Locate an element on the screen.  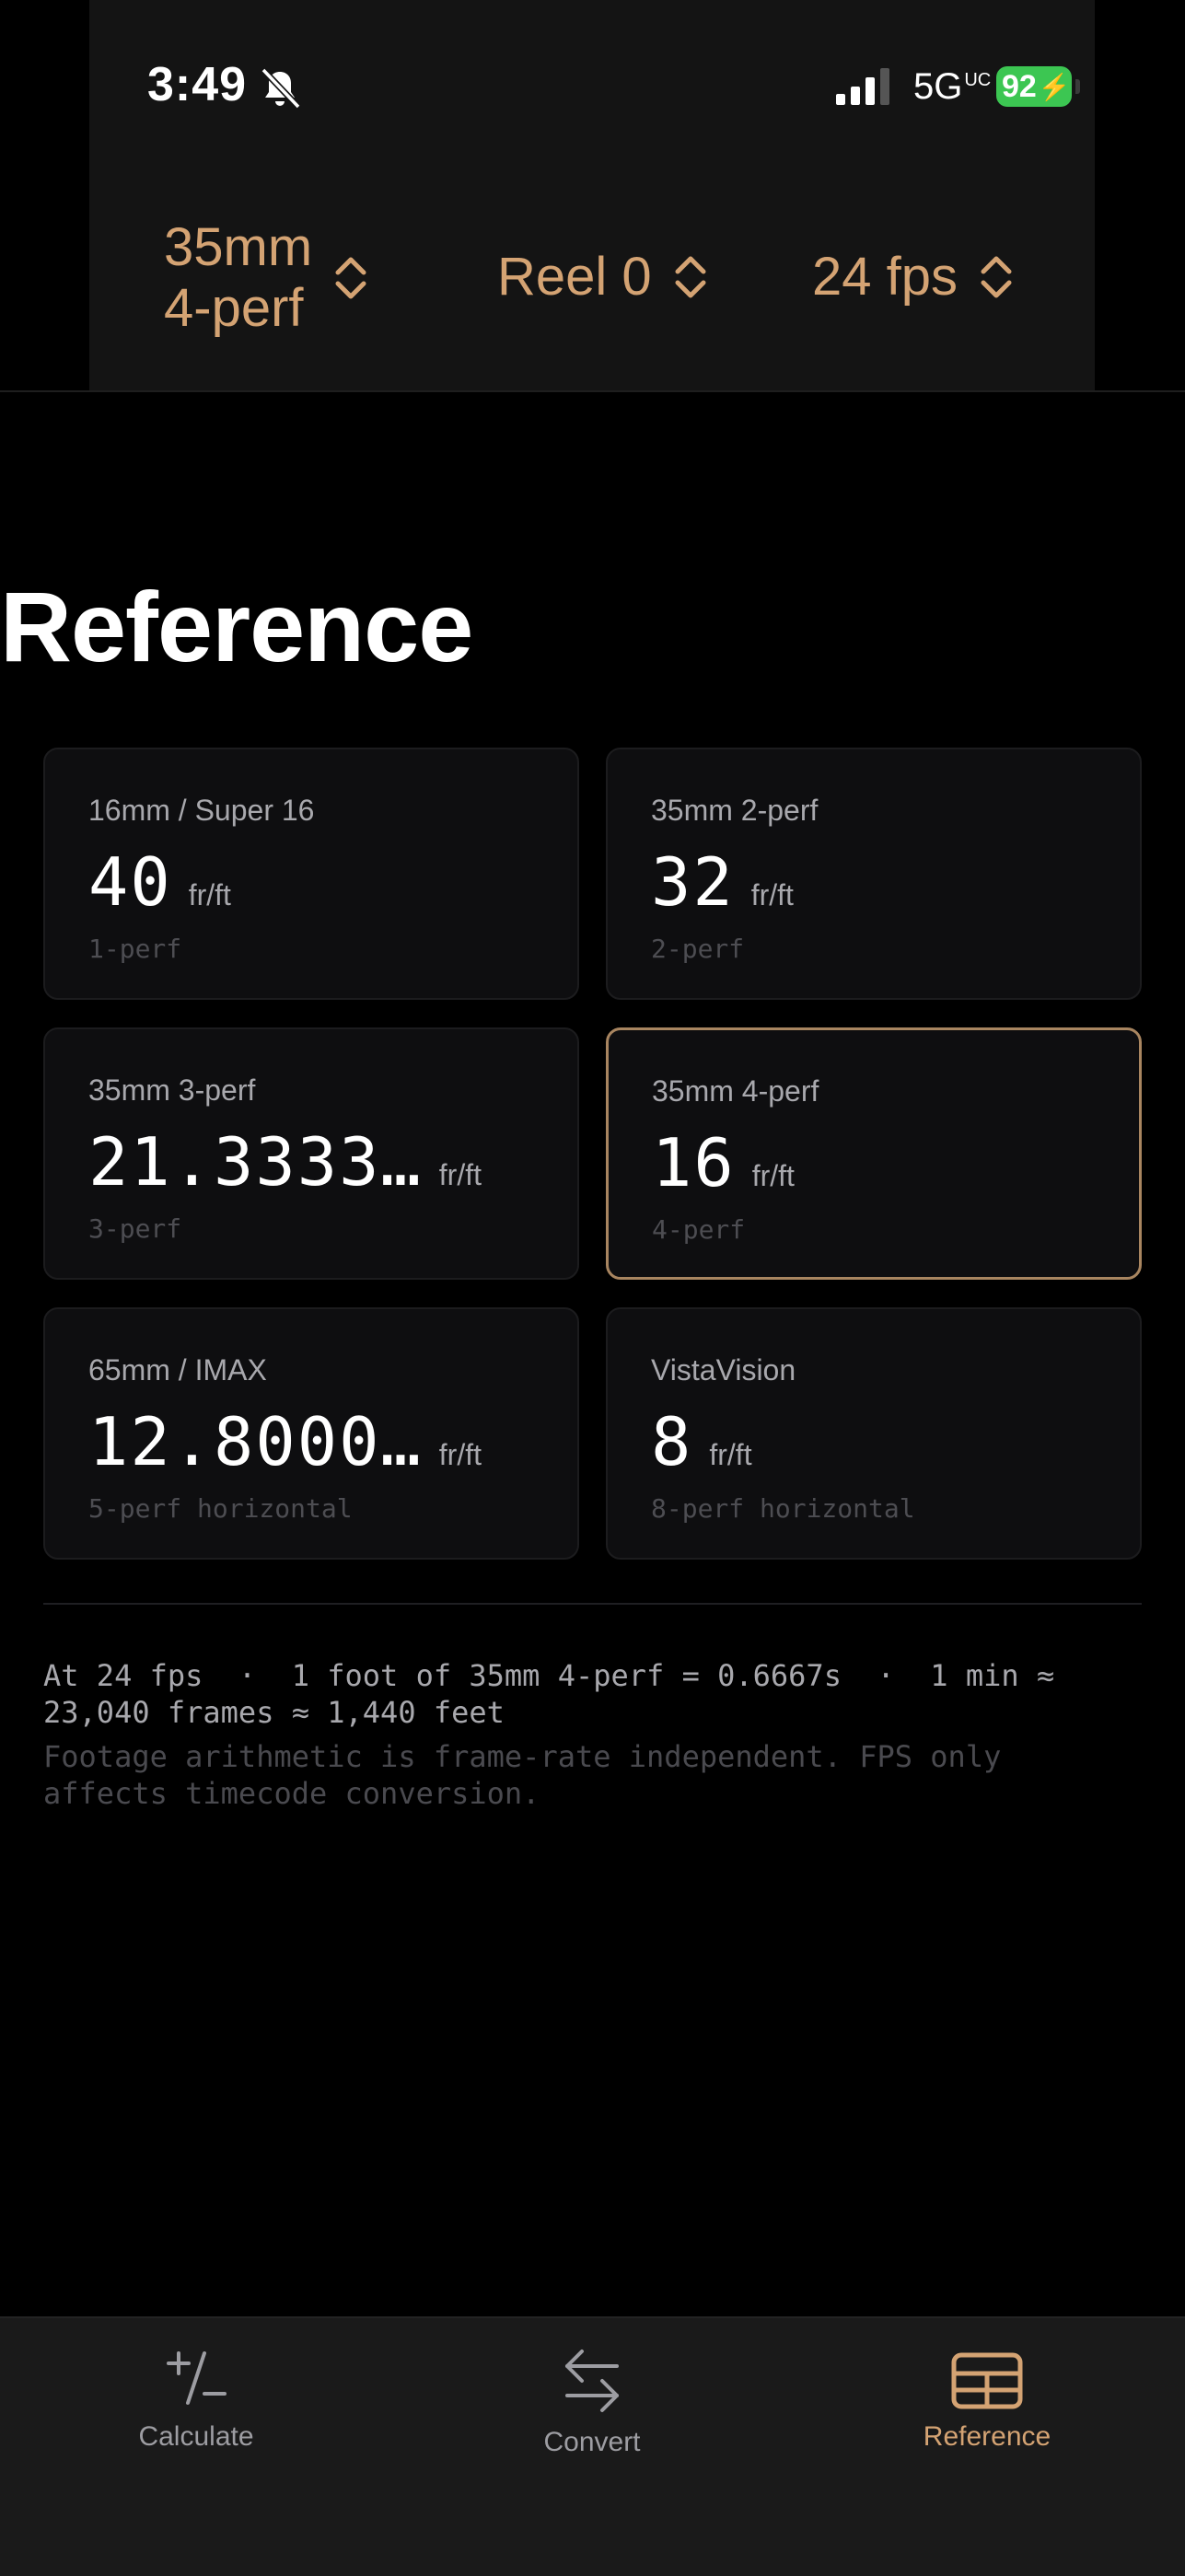
format-name: 16mm / Super 16 is located at coordinates (202, 810).